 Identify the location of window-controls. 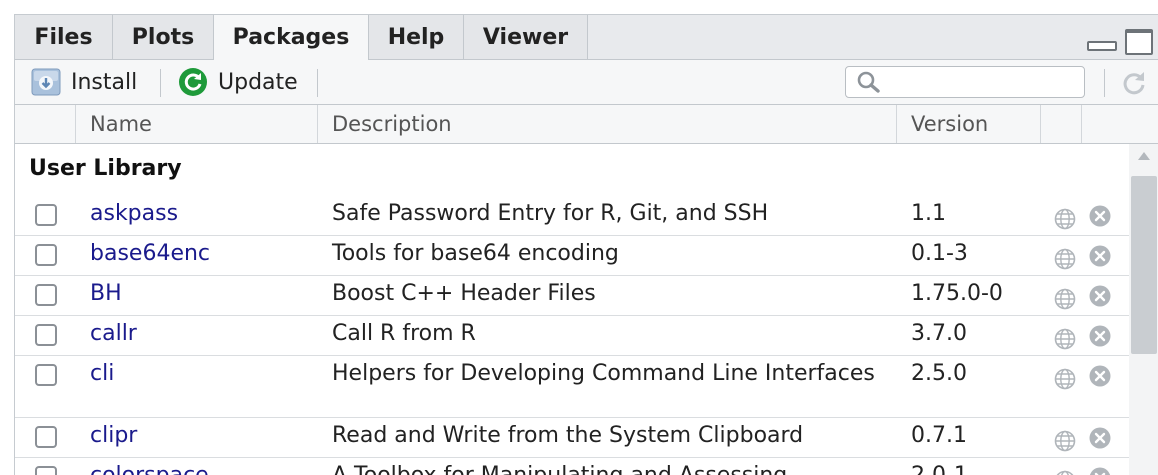
(1120, 42).